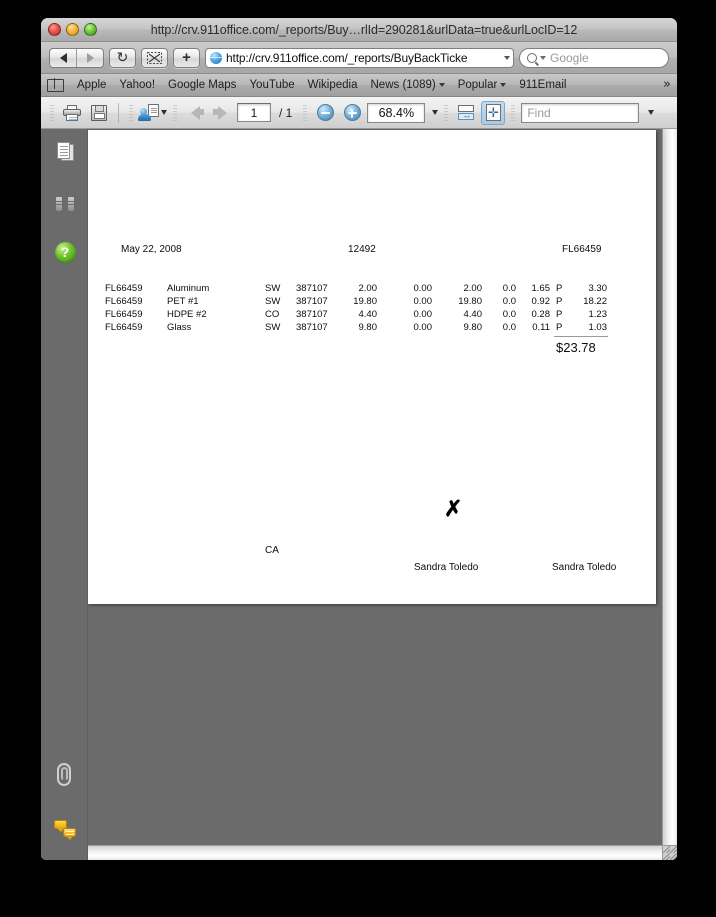 The height and width of the screenshot is (917, 716). What do you see at coordinates (477, 85) in the screenshot?
I see `bookmark-label: Popular` at bounding box center [477, 85].